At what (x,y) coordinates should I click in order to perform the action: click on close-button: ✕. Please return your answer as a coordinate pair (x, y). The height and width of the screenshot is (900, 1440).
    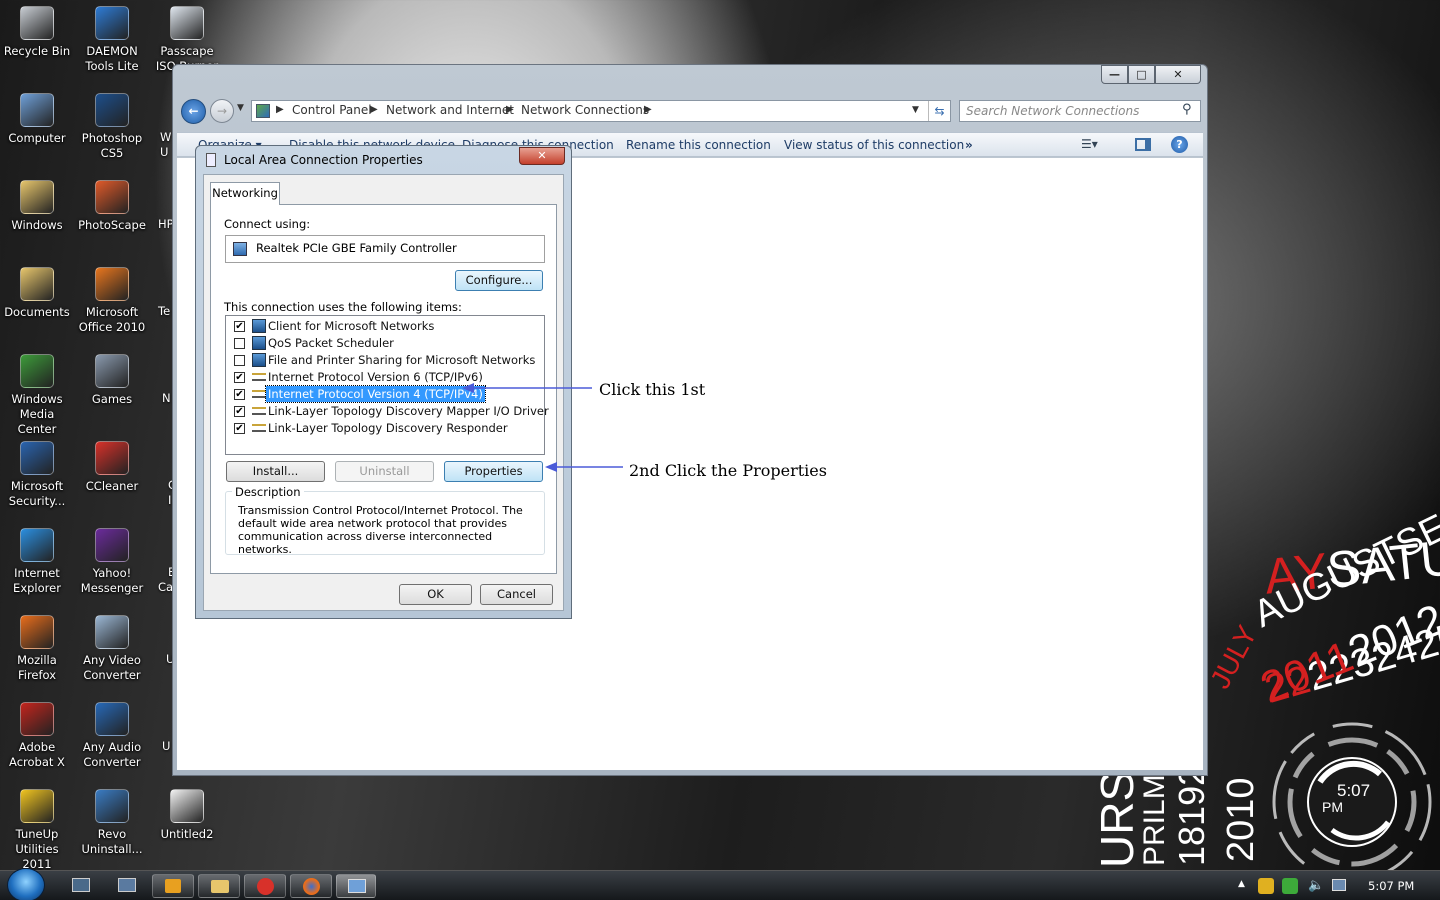
    Looking at the image, I should click on (1178, 74).